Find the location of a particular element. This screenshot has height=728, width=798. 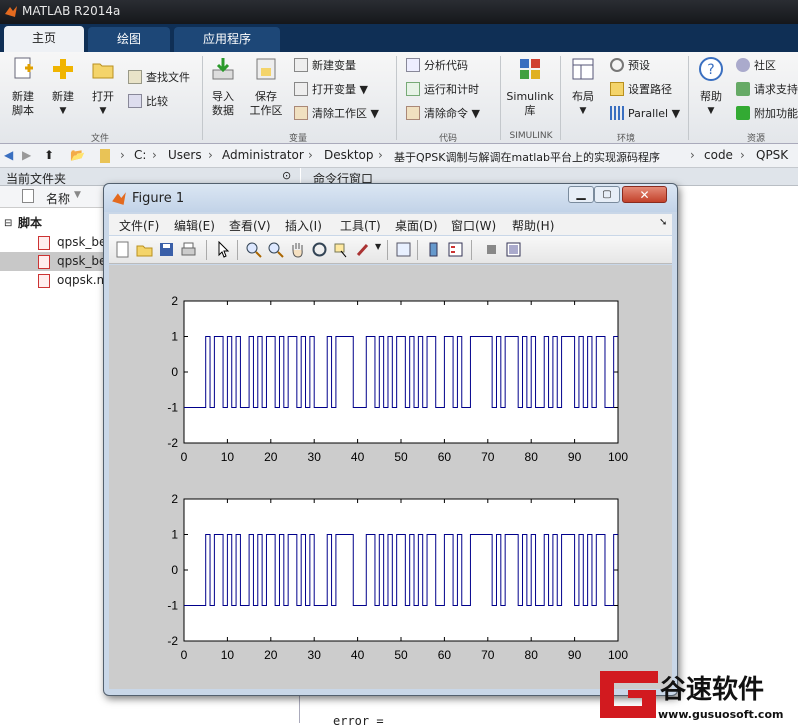

open-button: 打开 ▼ is located at coordinates (103, 87).